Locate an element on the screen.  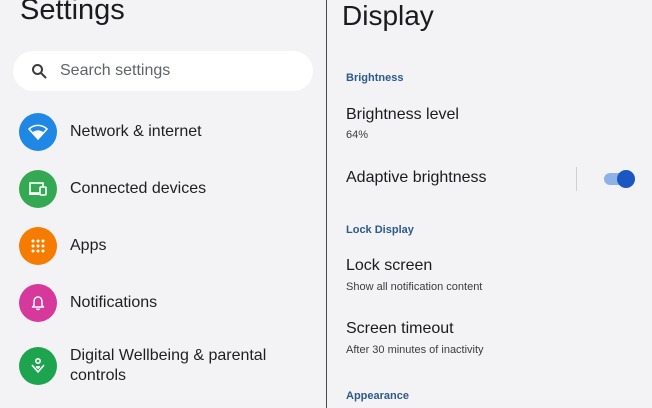
section-header-lock-display: Lock Display is located at coordinates (380, 230).